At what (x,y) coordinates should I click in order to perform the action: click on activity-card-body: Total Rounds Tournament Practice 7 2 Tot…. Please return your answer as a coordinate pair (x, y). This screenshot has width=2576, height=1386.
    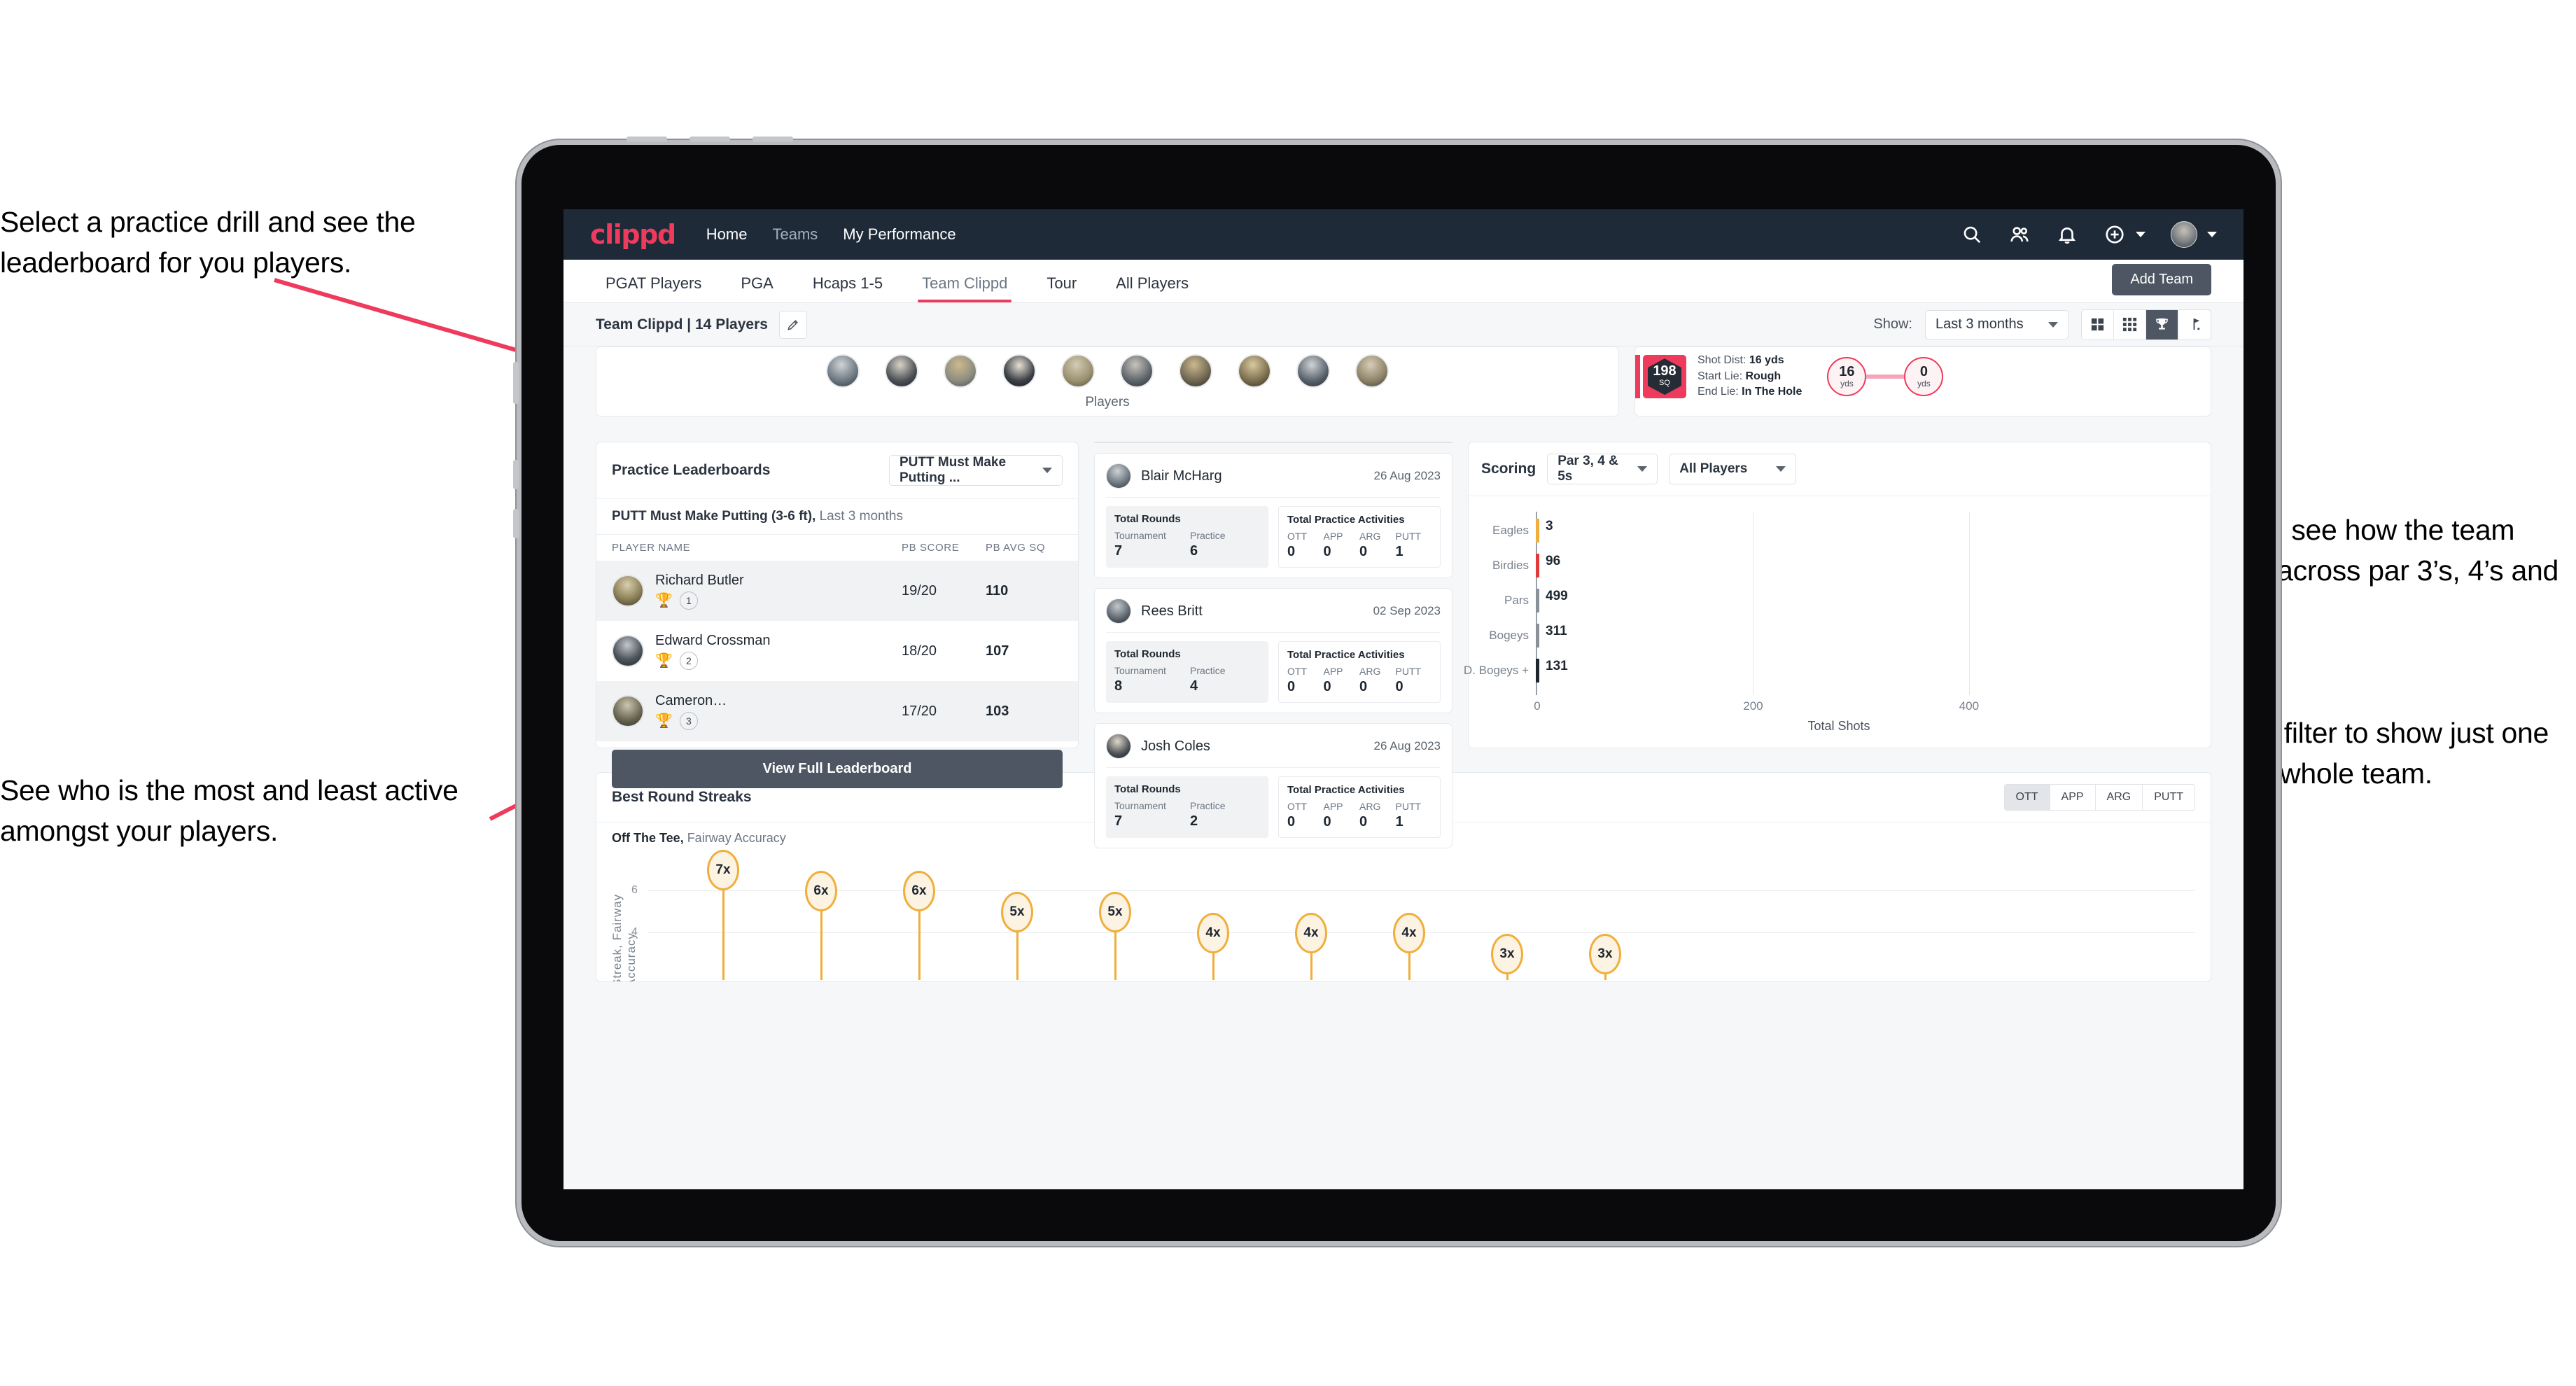
    Looking at the image, I should click on (1273, 807).